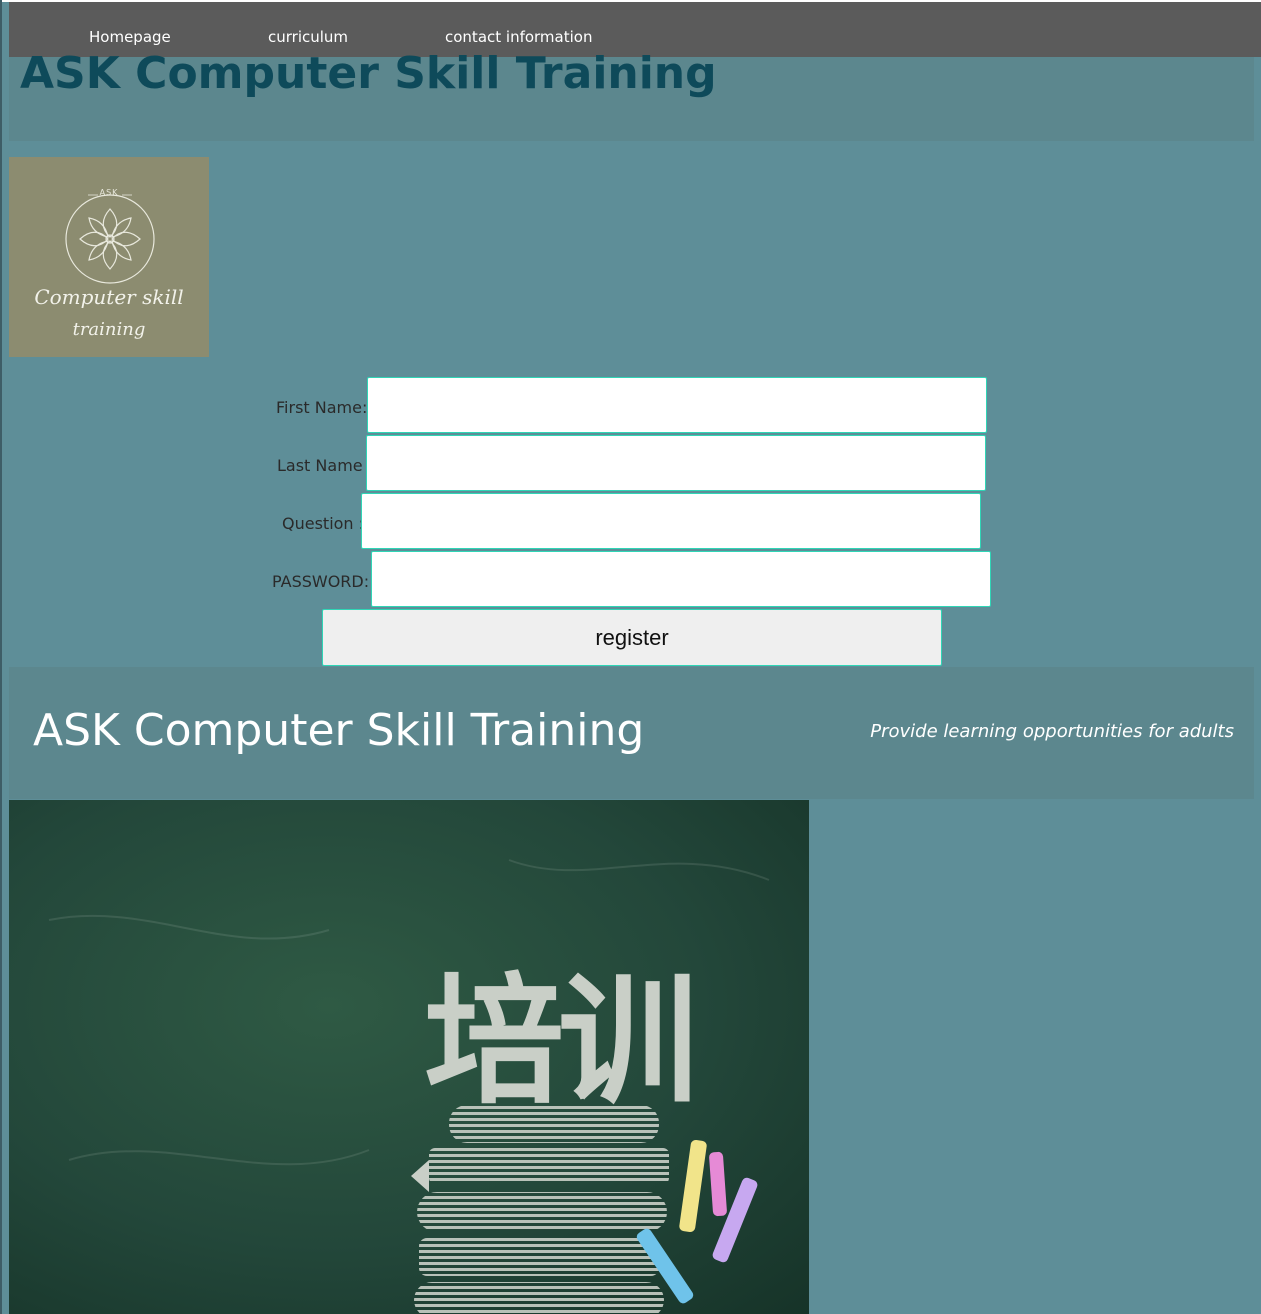 The height and width of the screenshot is (1314, 1261). What do you see at coordinates (540, 1209) in the screenshot?
I see `book-stack-icon` at bounding box center [540, 1209].